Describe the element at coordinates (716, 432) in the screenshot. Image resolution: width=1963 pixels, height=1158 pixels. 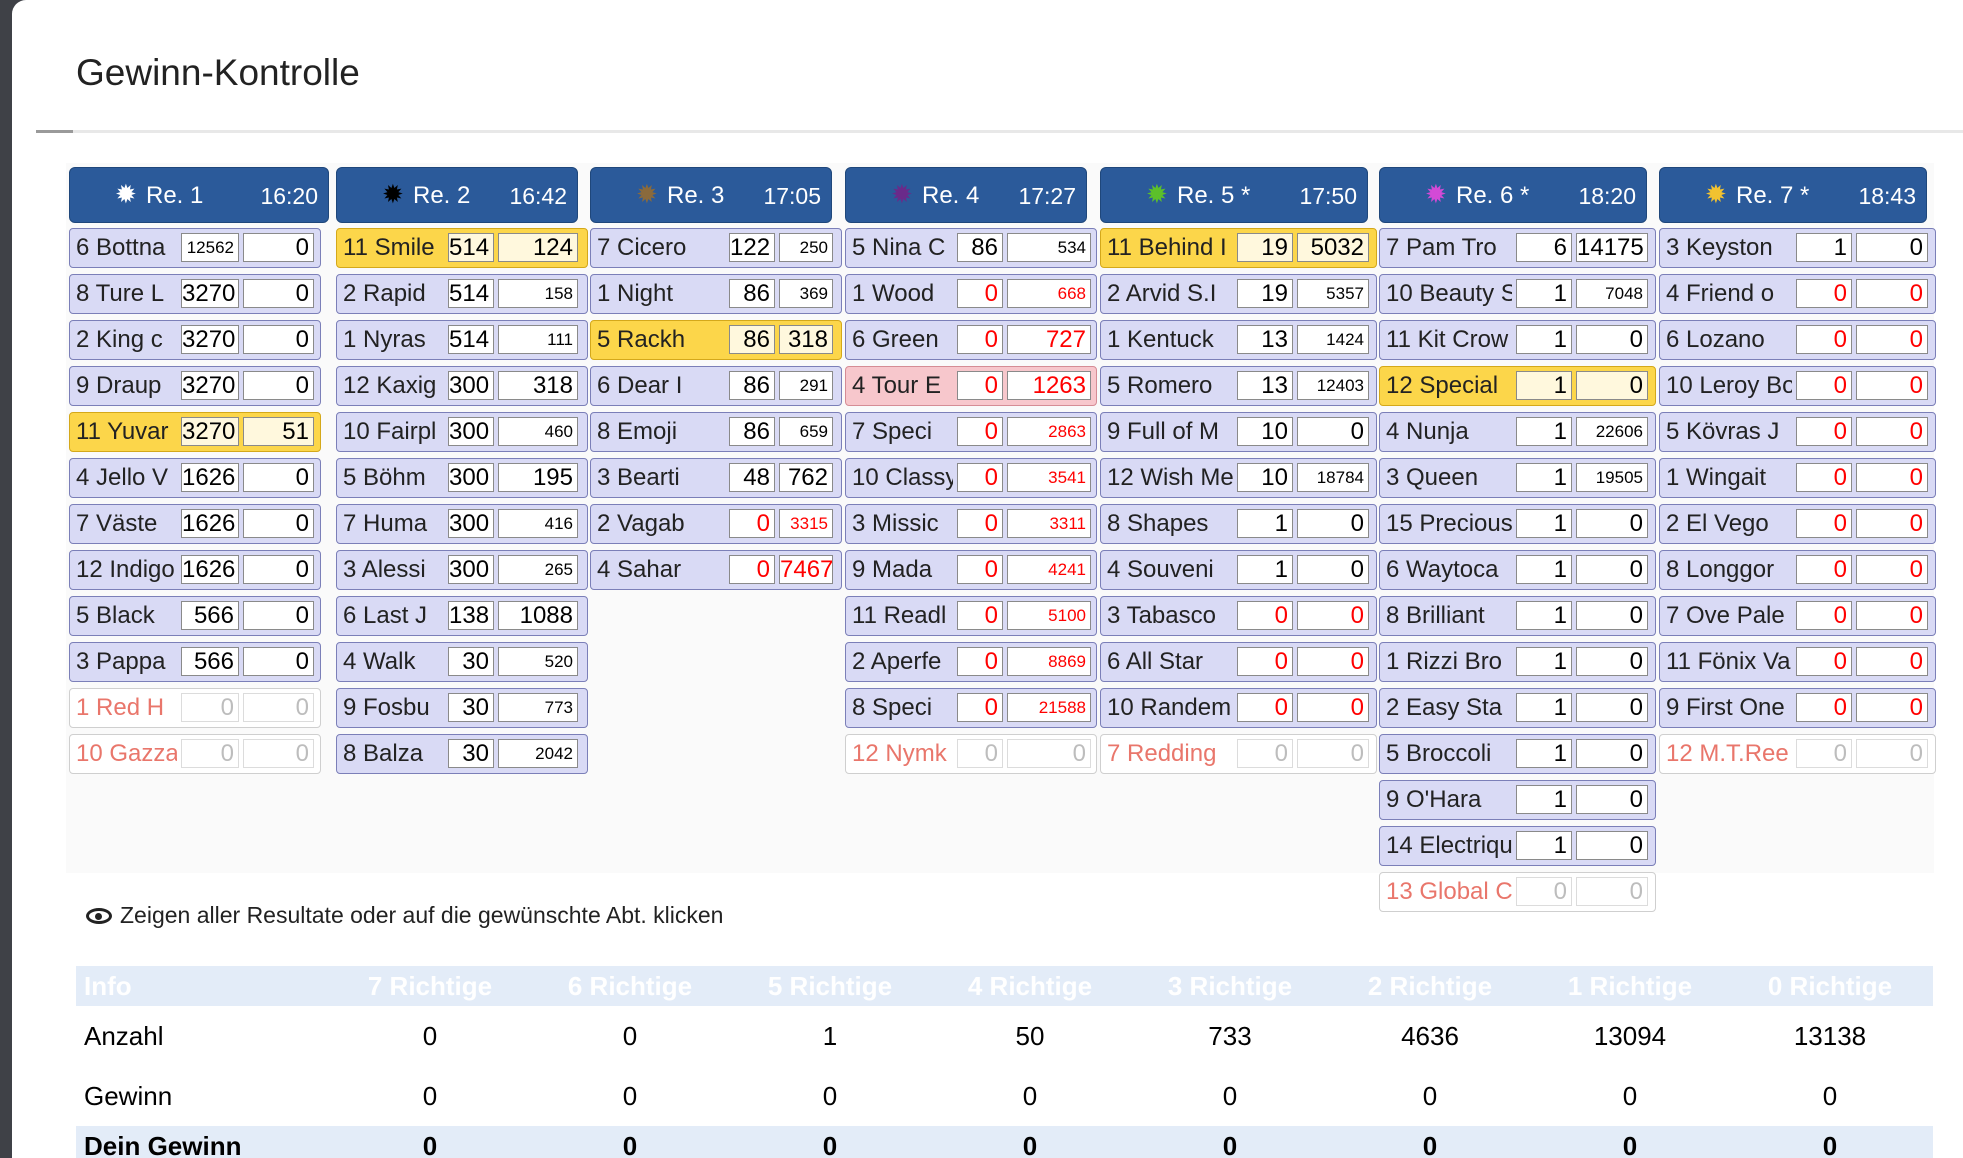
I see `horse-row: 8 Emoji 86 659` at that location.